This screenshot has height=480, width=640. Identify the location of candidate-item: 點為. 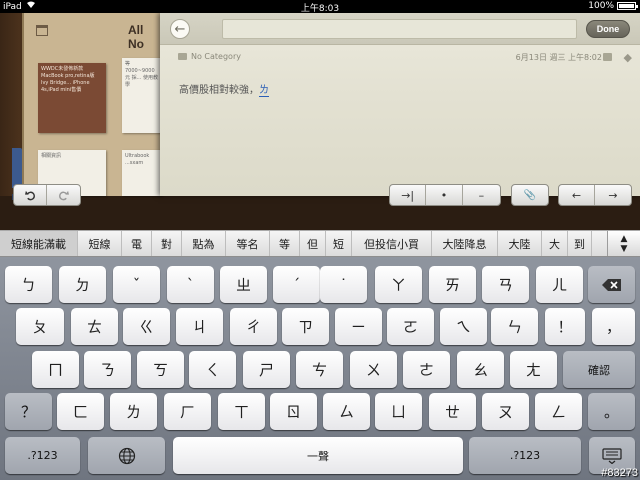
(204, 243).